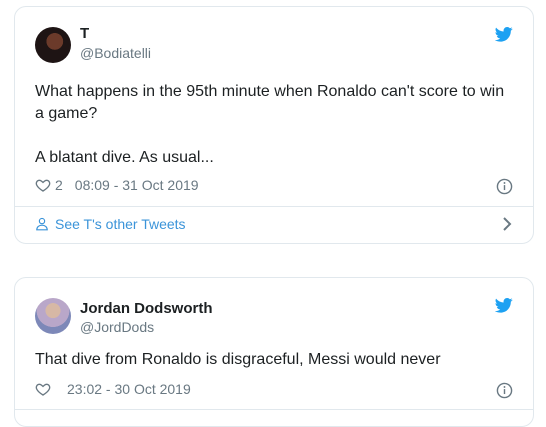  I want to click on tweet-meta: 2 08:09 - 31 Oct 2019, so click(117, 185).